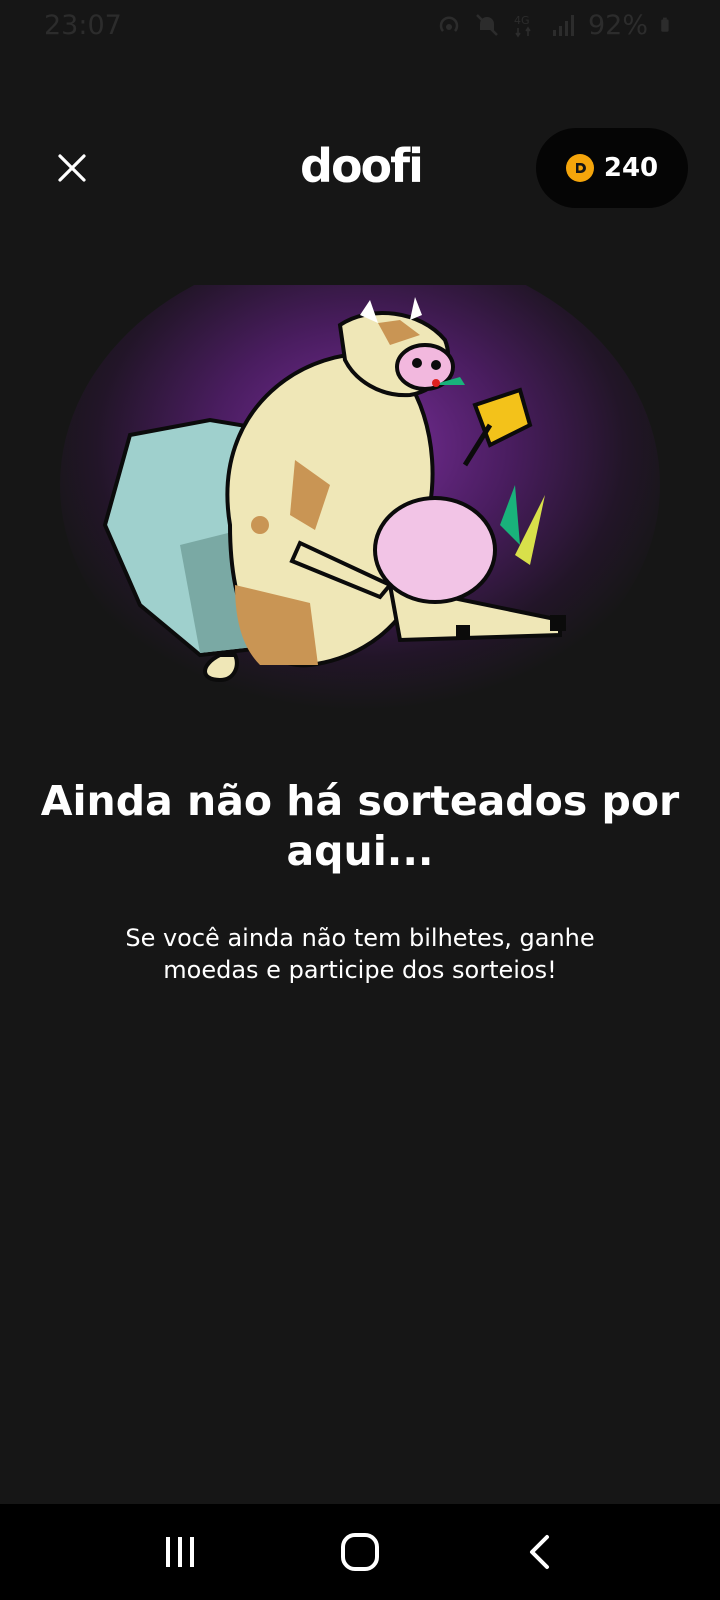 Image resolution: width=720 pixels, height=1600 pixels. I want to click on battery-icon, so click(665, 24).